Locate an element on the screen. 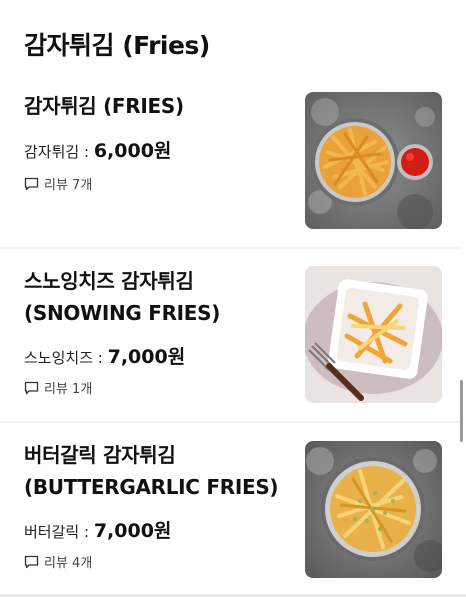  menu-item-name-line: 감자튀김 (FRIES) is located at coordinates (104, 106).